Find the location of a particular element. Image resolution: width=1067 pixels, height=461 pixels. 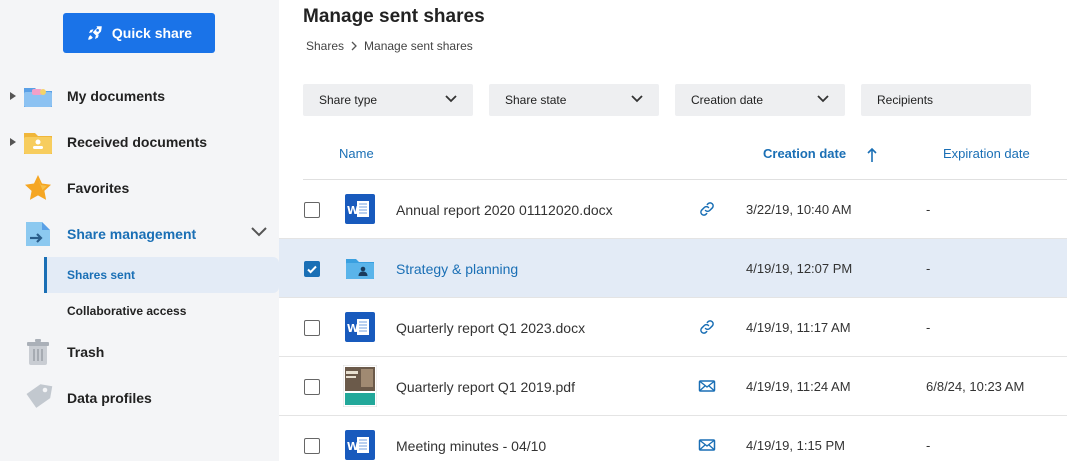

filter-label: Share type is located at coordinates (348, 100).